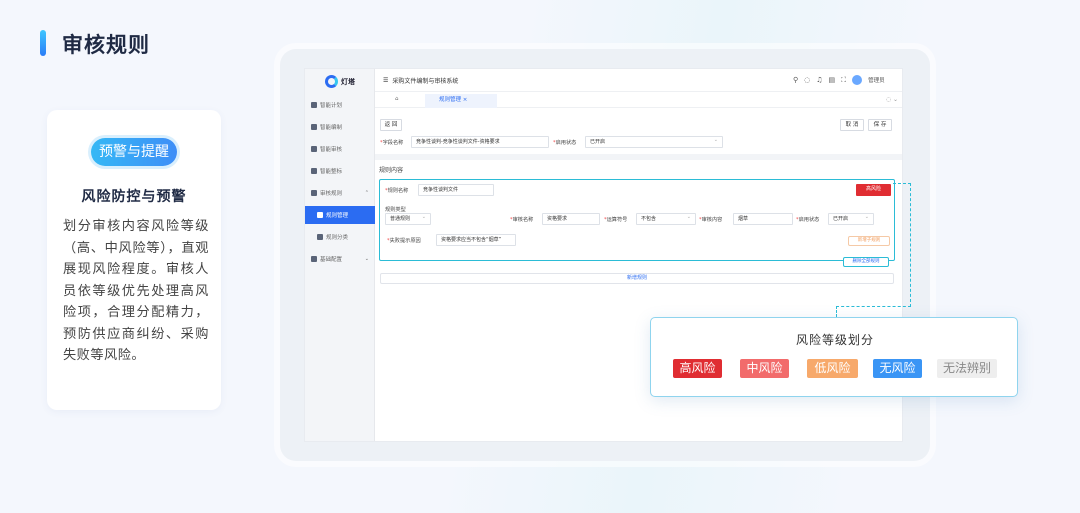  Describe the element at coordinates (711, 220) in the screenshot. I see `content-label: *审核内容` at that location.